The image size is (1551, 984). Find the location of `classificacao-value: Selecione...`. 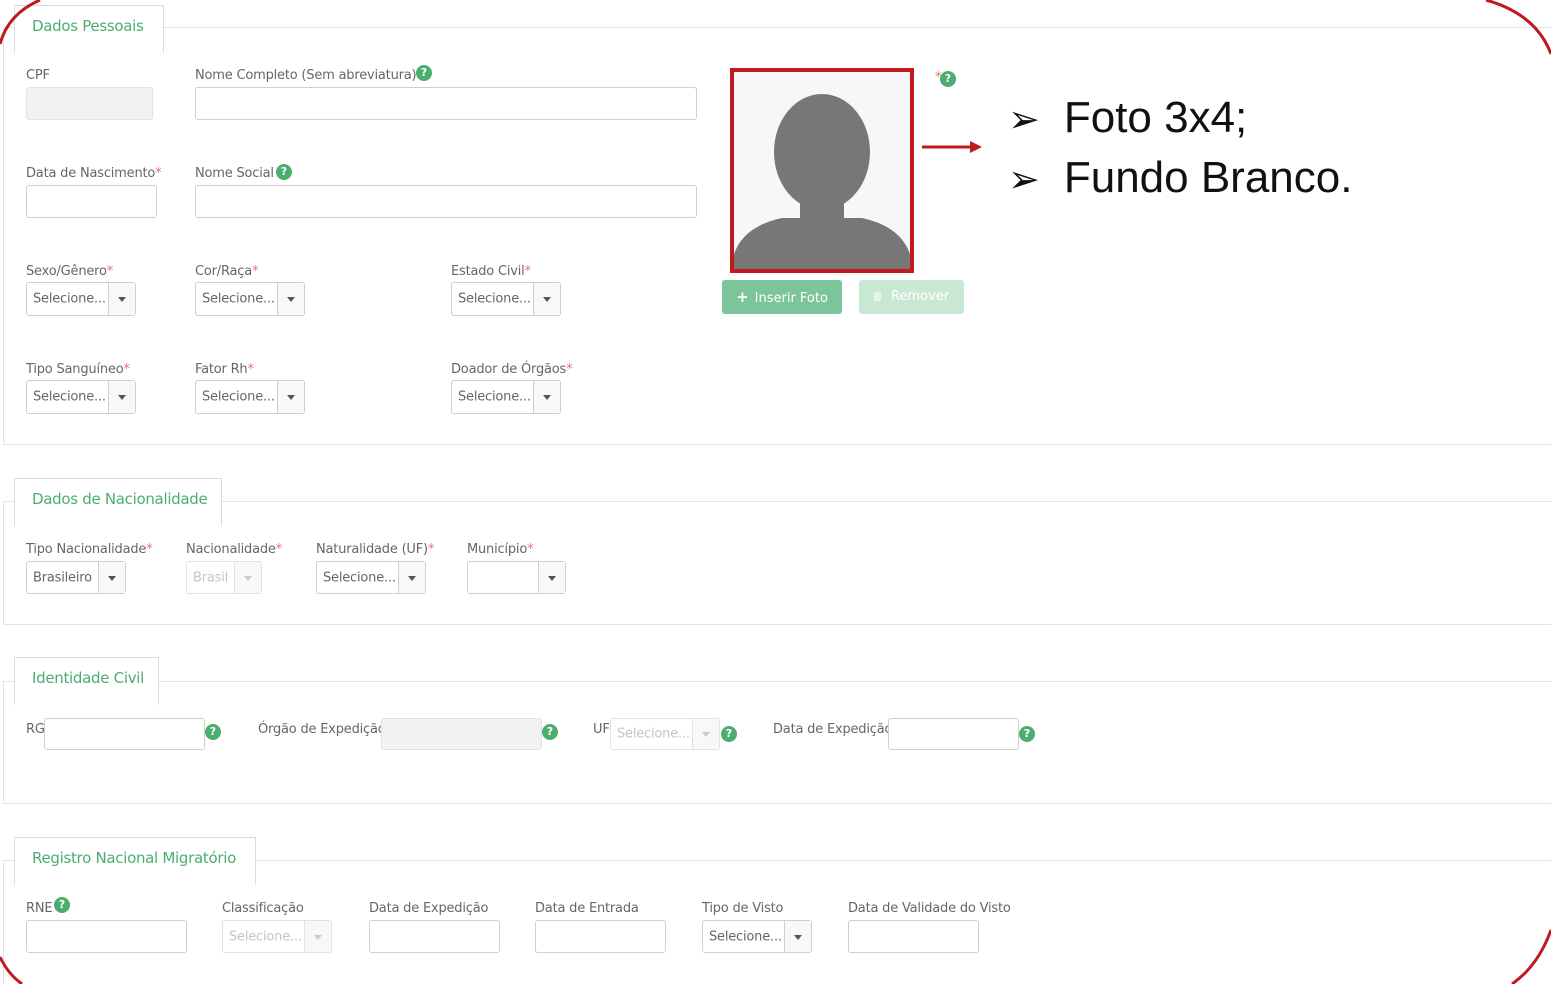

classificacao-value: Selecione... is located at coordinates (265, 936).